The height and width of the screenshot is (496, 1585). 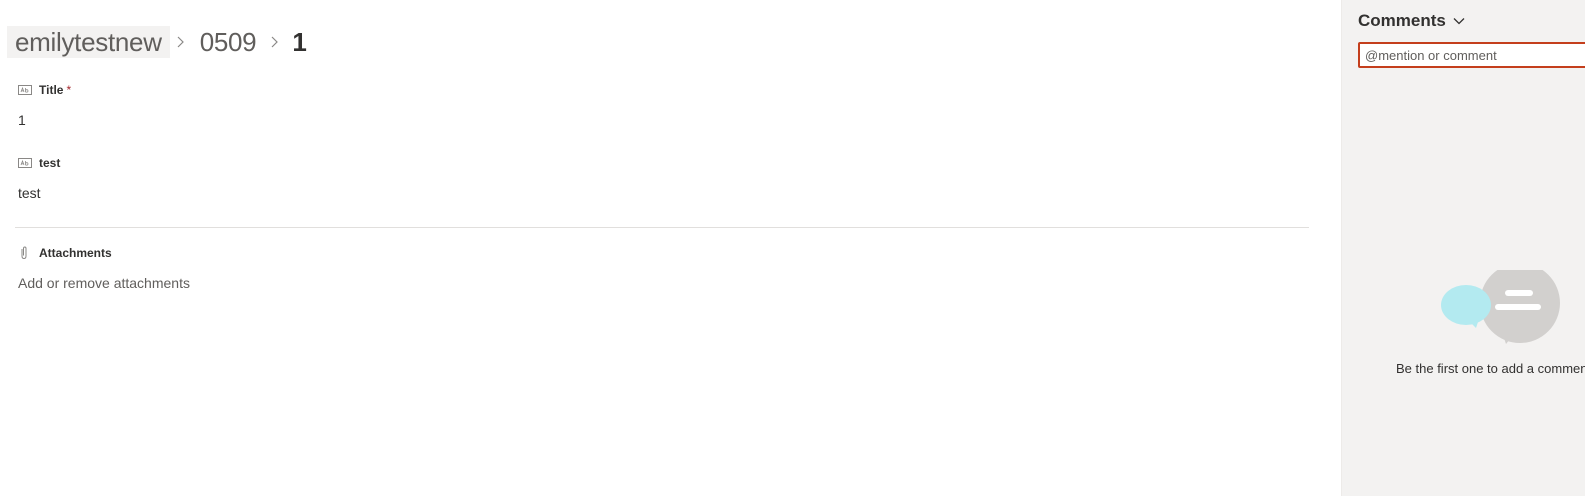 I want to click on breadcrumb-item: 1, so click(x=299, y=42).